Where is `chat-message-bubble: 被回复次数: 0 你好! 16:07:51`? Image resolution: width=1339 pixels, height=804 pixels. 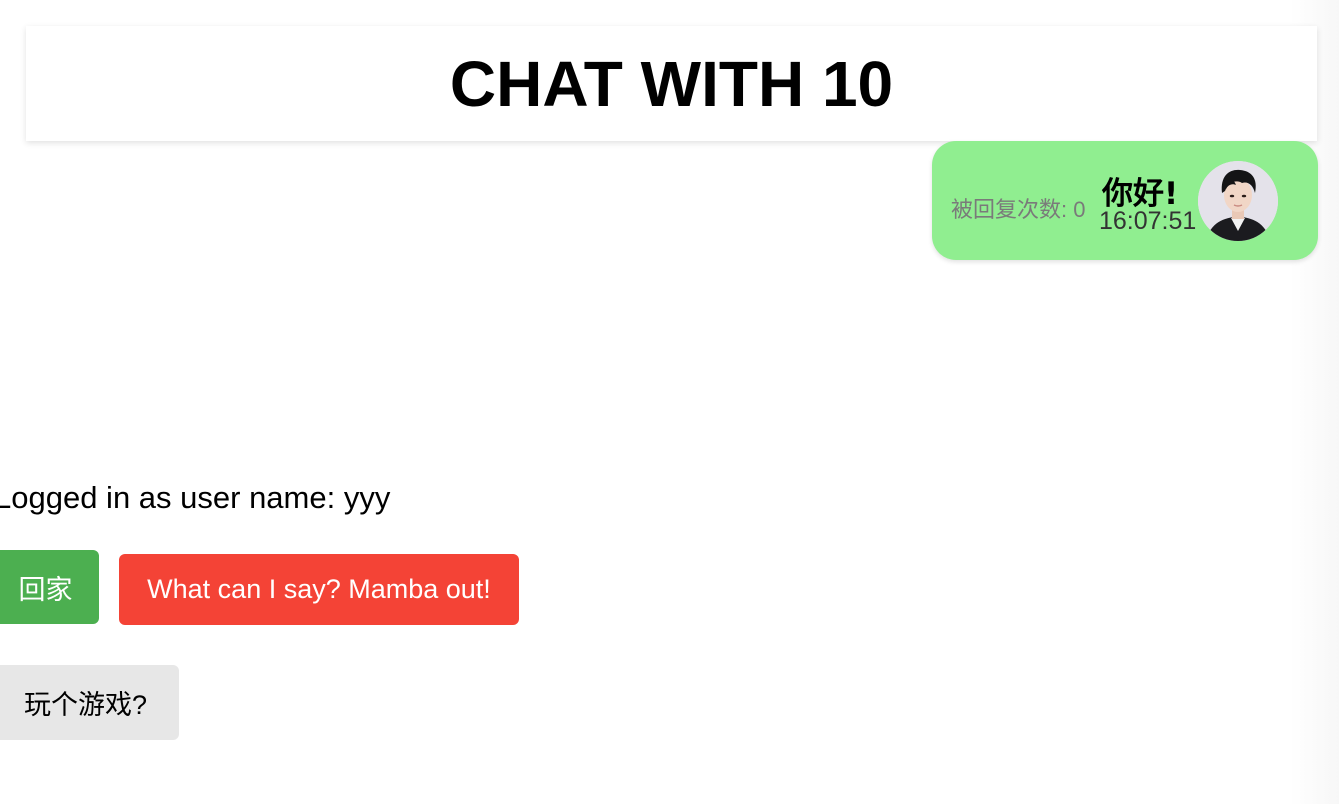 chat-message-bubble: 被回复次数: 0 你好! 16:07:51 is located at coordinates (1125, 200).